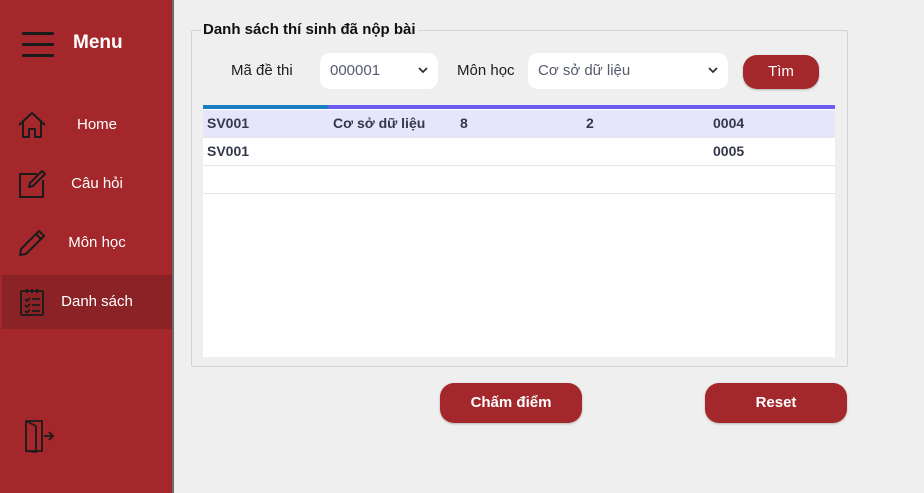 This screenshot has width=924, height=493. What do you see at coordinates (96, 124) in the screenshot?
I see `sidebar-item-label: Home` at bounding box center [96, 124].